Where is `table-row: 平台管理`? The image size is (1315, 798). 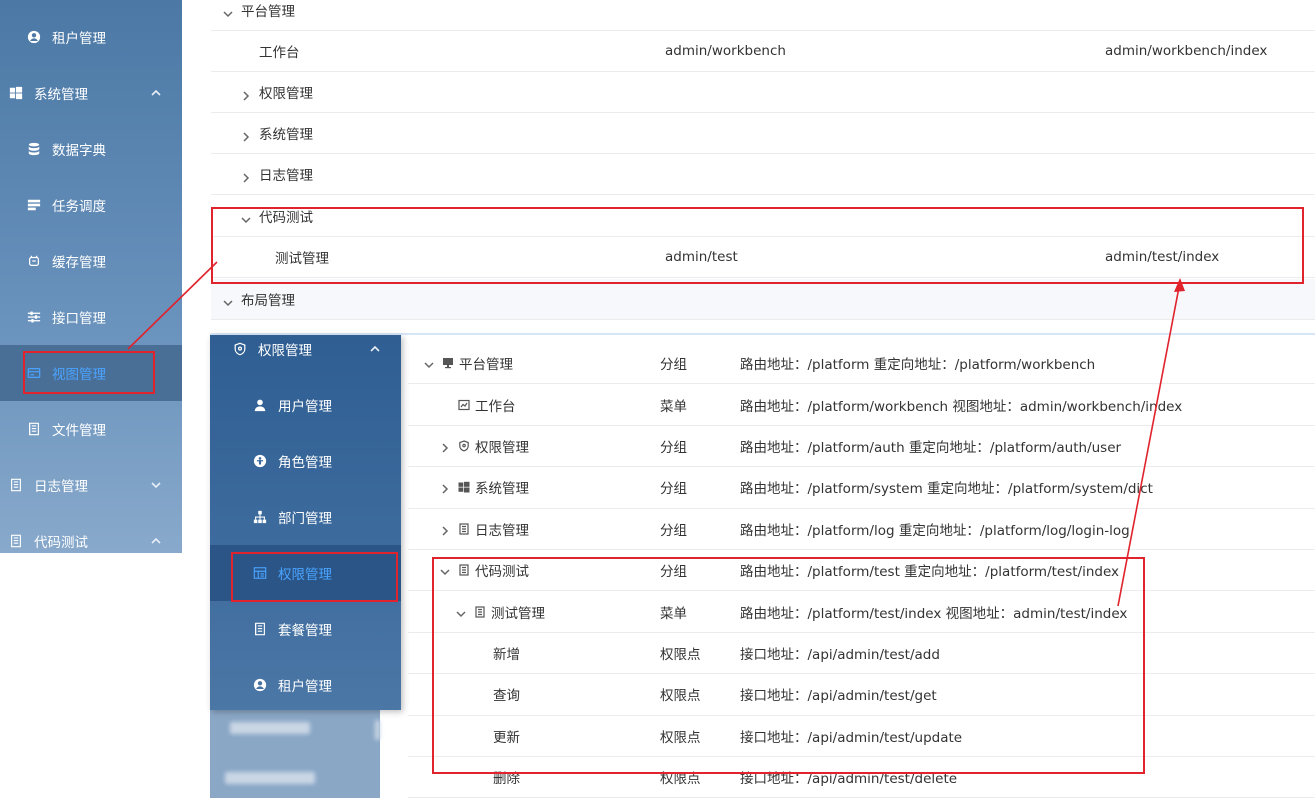
table-row: 平台管理 is located at coordinates (763, 15).